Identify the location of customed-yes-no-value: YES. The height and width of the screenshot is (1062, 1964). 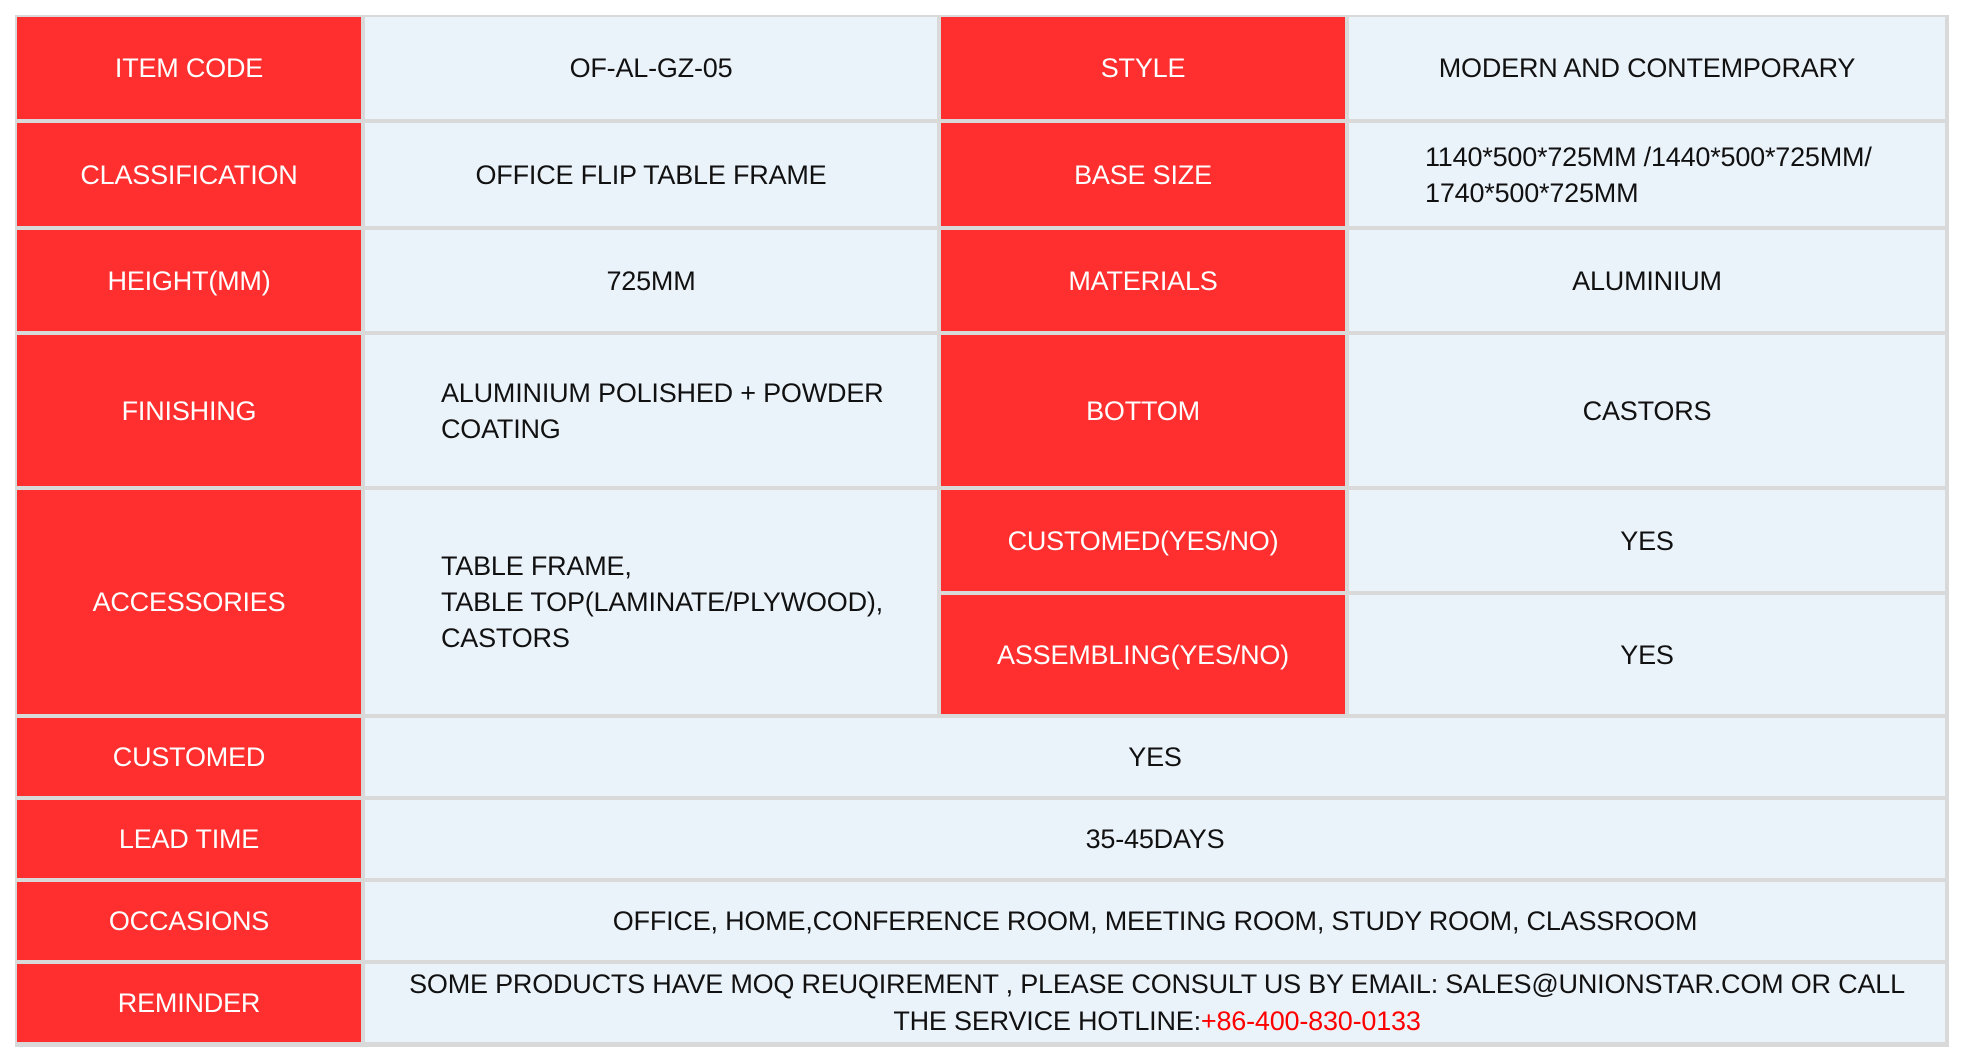
(1647, 540).